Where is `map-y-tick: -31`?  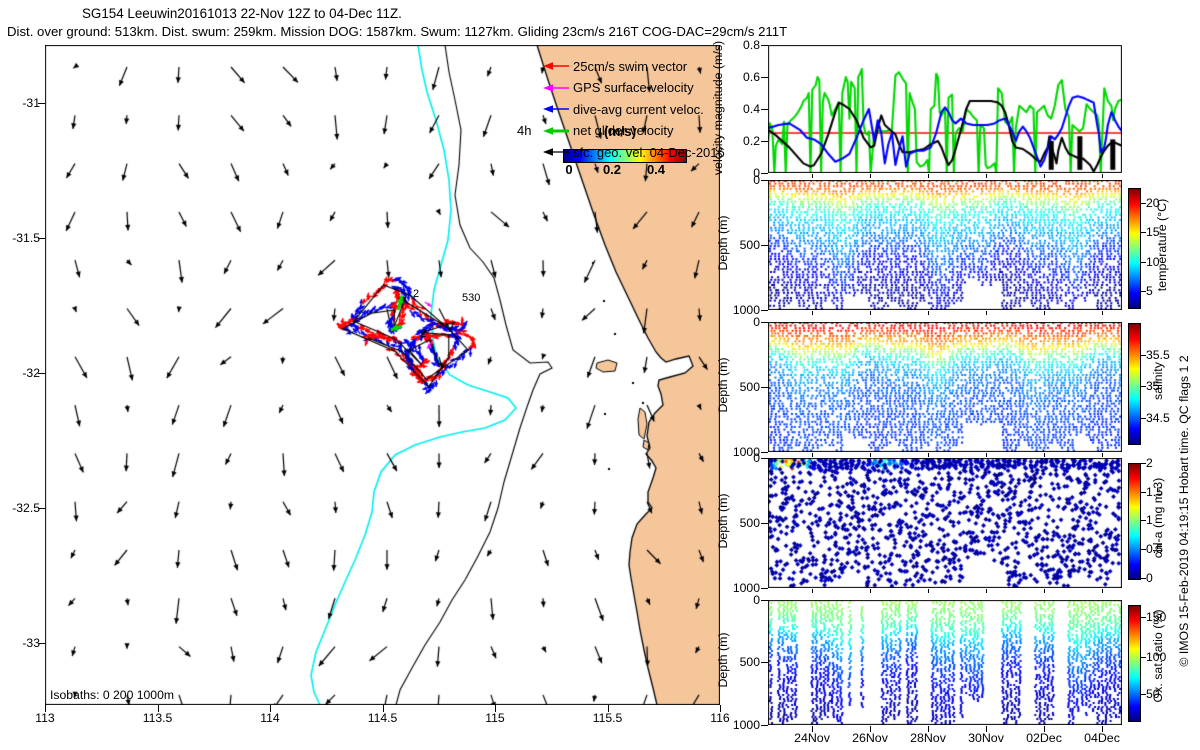 map-y-tick: -31 is located at coordinates (31, 103).